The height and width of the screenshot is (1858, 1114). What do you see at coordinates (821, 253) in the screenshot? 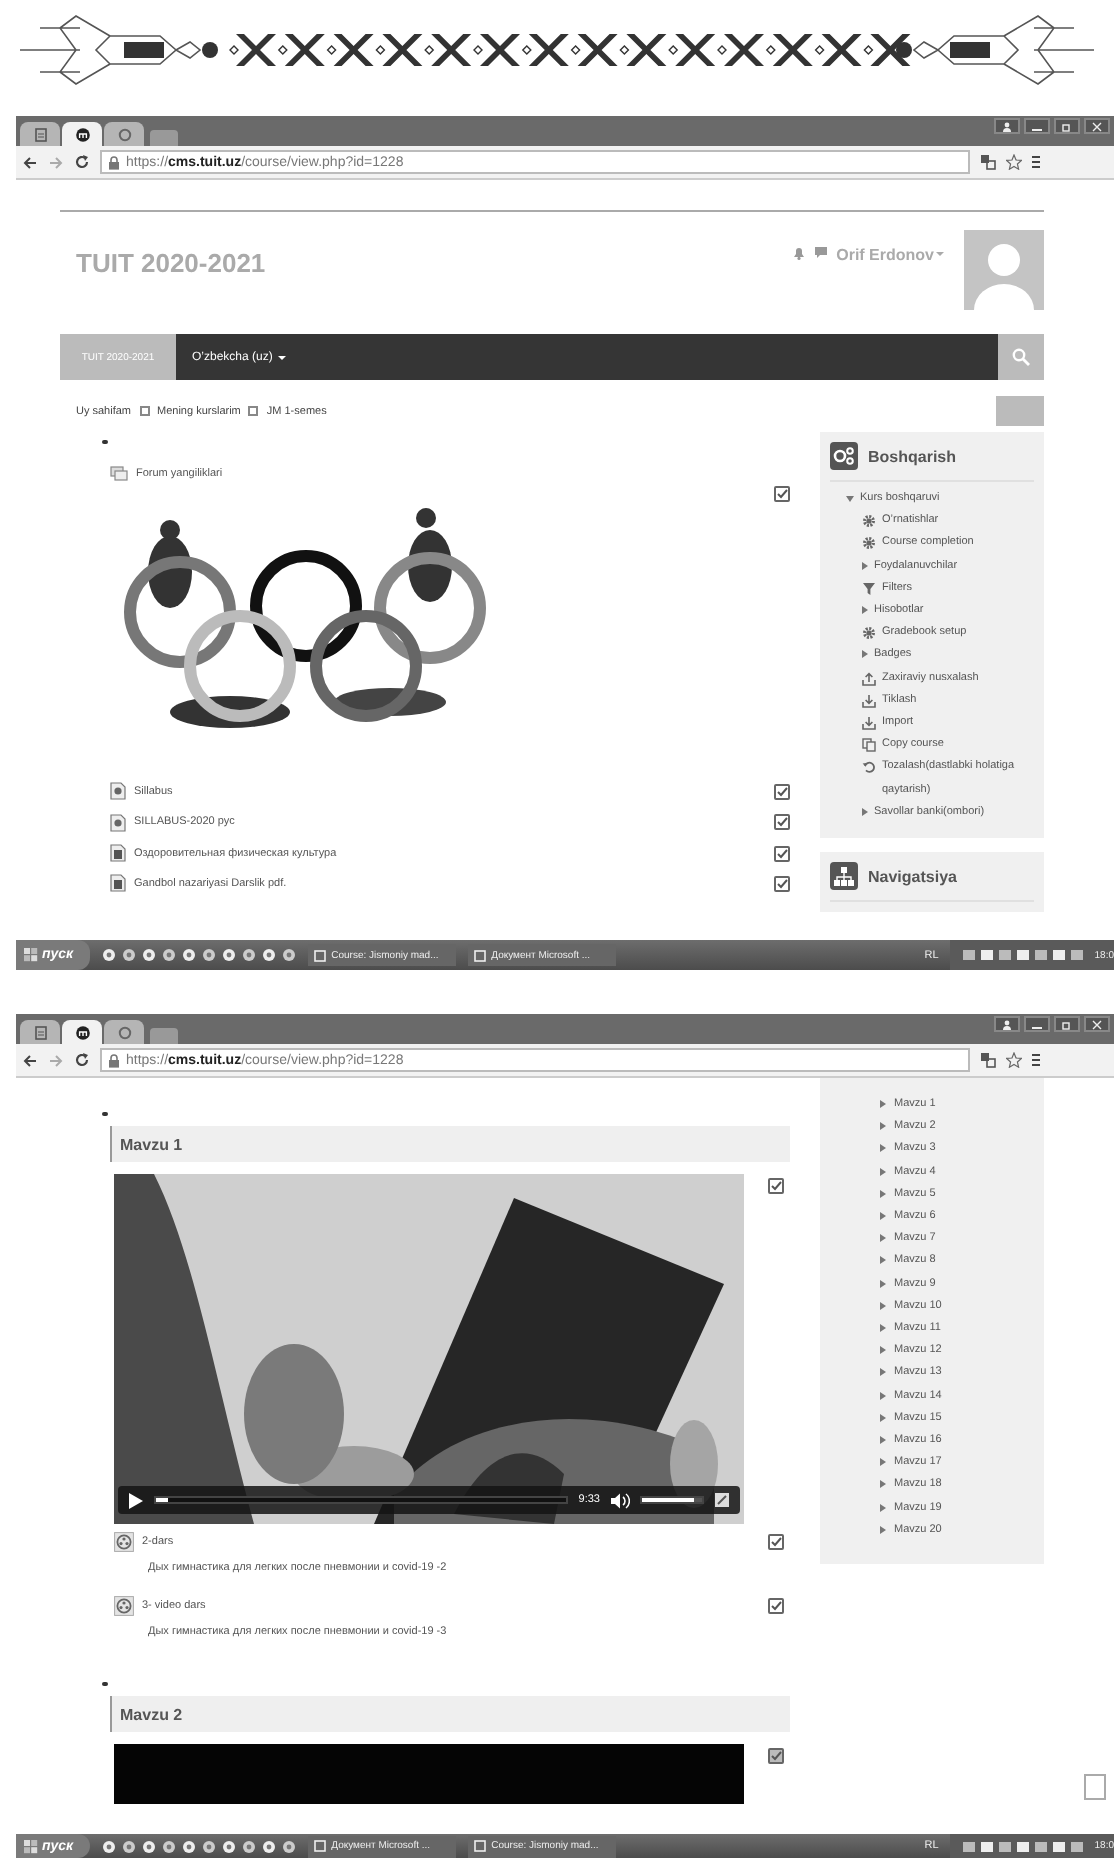
I see `chat-icon` at bounding box center [821, 253].